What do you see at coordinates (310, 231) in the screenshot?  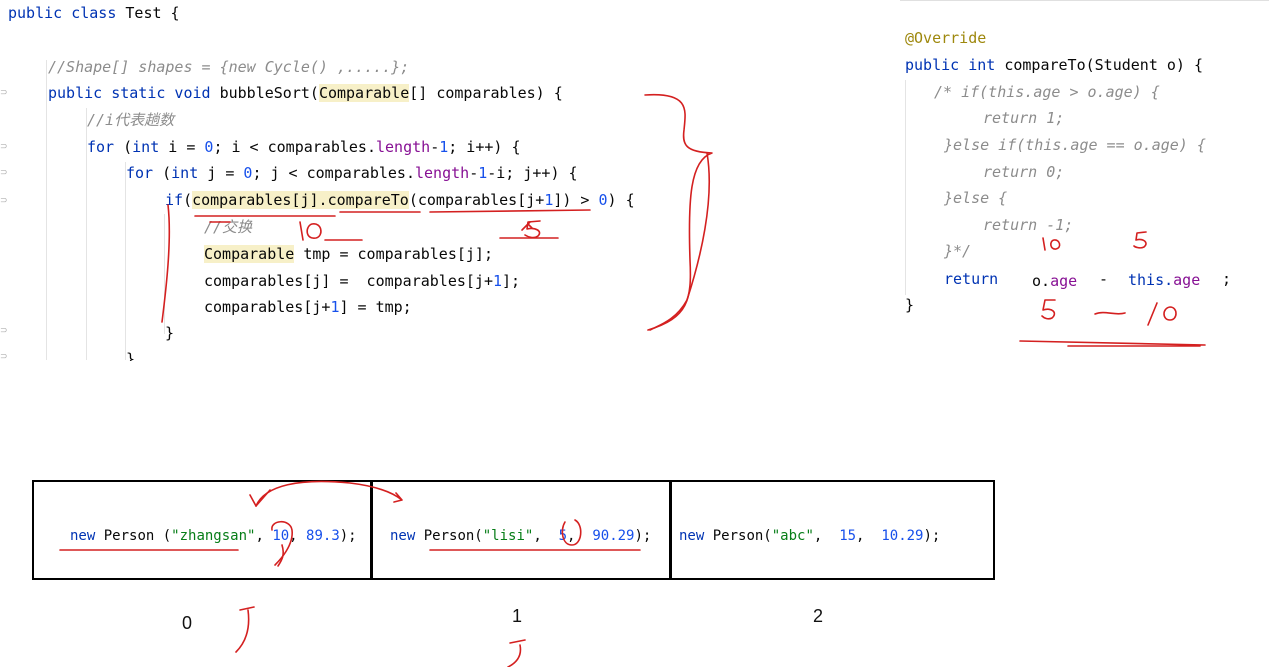 I see `ink-digit-10-left` at bounding box center [310, 231].